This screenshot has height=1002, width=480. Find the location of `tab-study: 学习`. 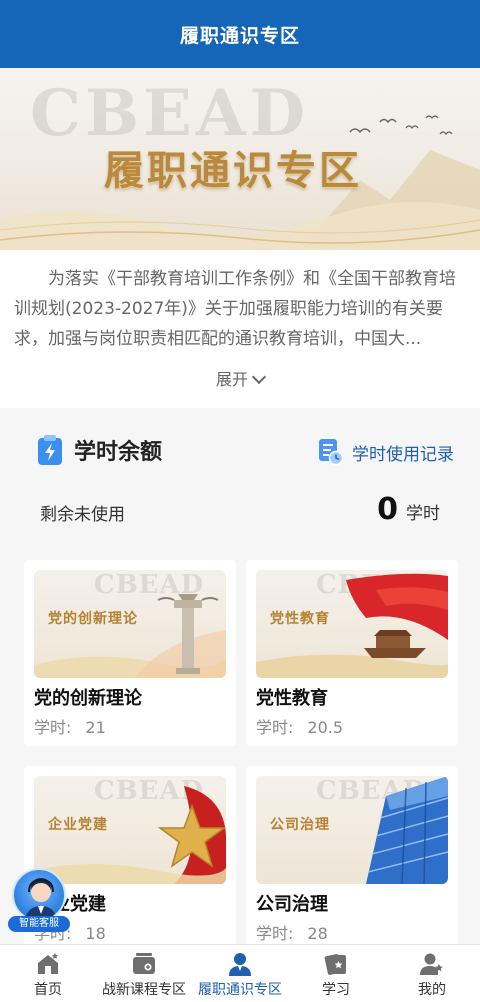

tab-study: 学习 is located at coordinates (336, 973).